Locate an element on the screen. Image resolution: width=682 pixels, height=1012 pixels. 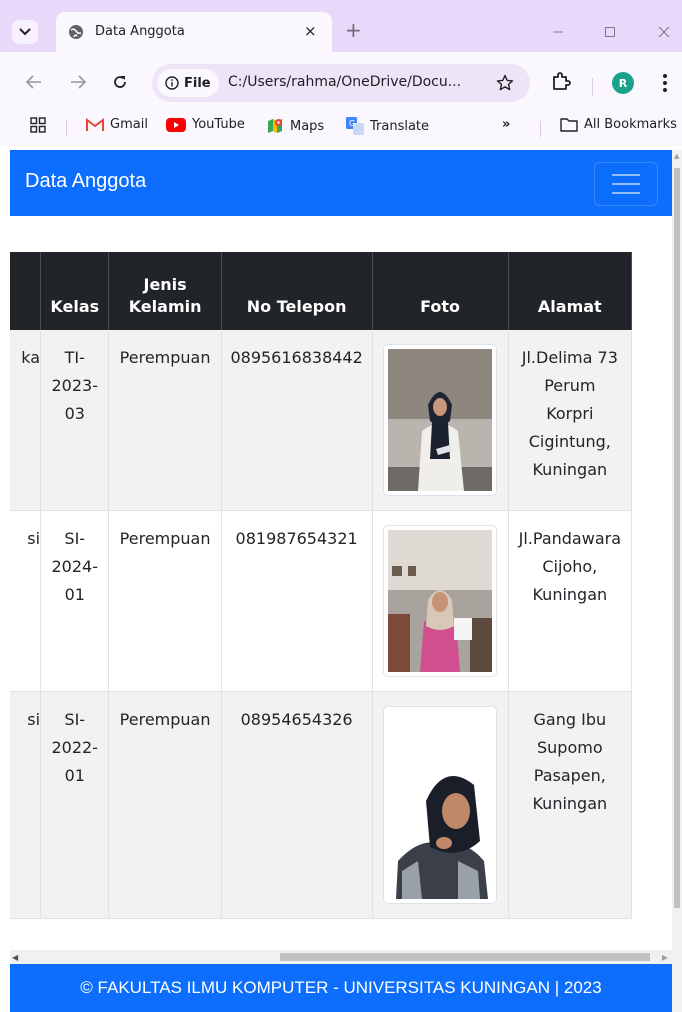
navbar-toggler-button is located at coordinates (626, 184).